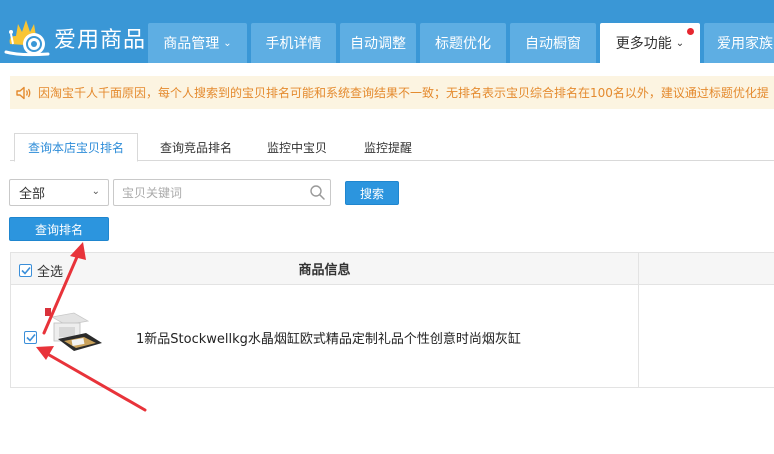 The height and width of the screenshot is (454, 774). Describe the element at coordinates (745, 44) in the screenshot. I see `nav-item-label: 爱用家族` at that location.